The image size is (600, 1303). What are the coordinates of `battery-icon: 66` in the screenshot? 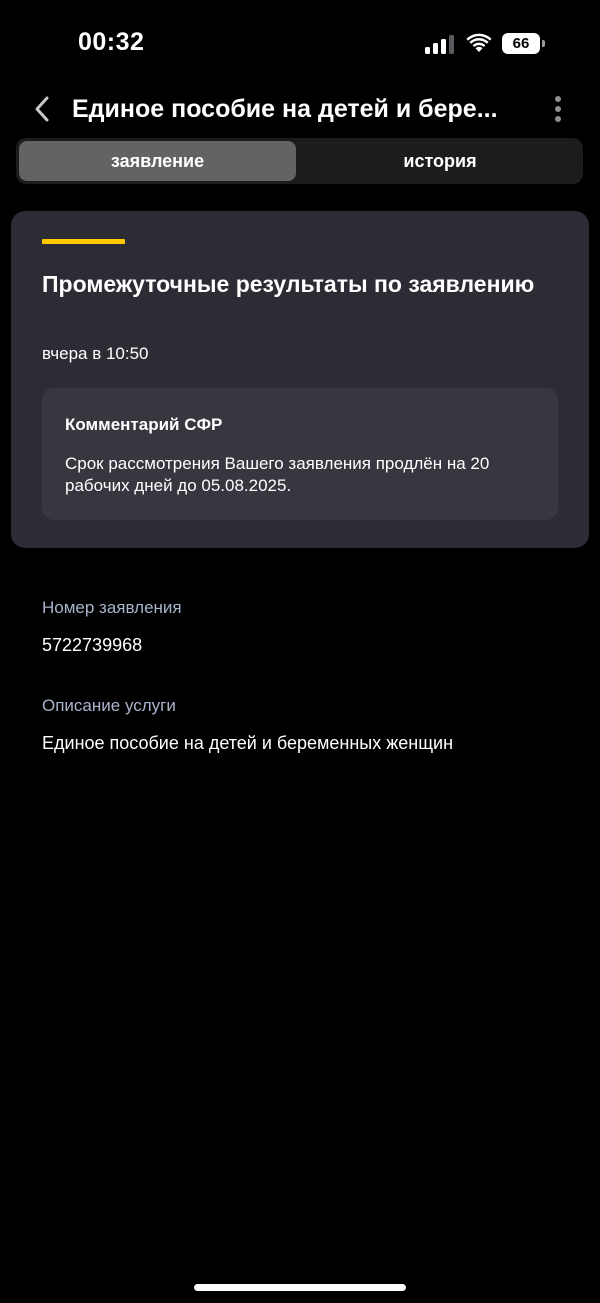 It's located at (524, 44).